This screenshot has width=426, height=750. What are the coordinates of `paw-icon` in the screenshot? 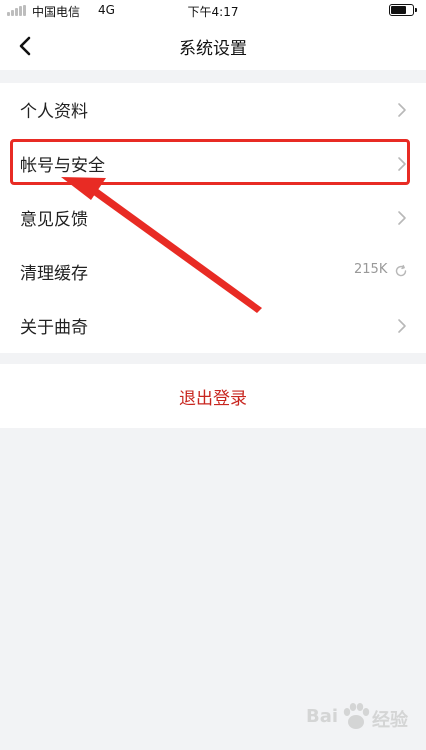 It's located at (356, 716).